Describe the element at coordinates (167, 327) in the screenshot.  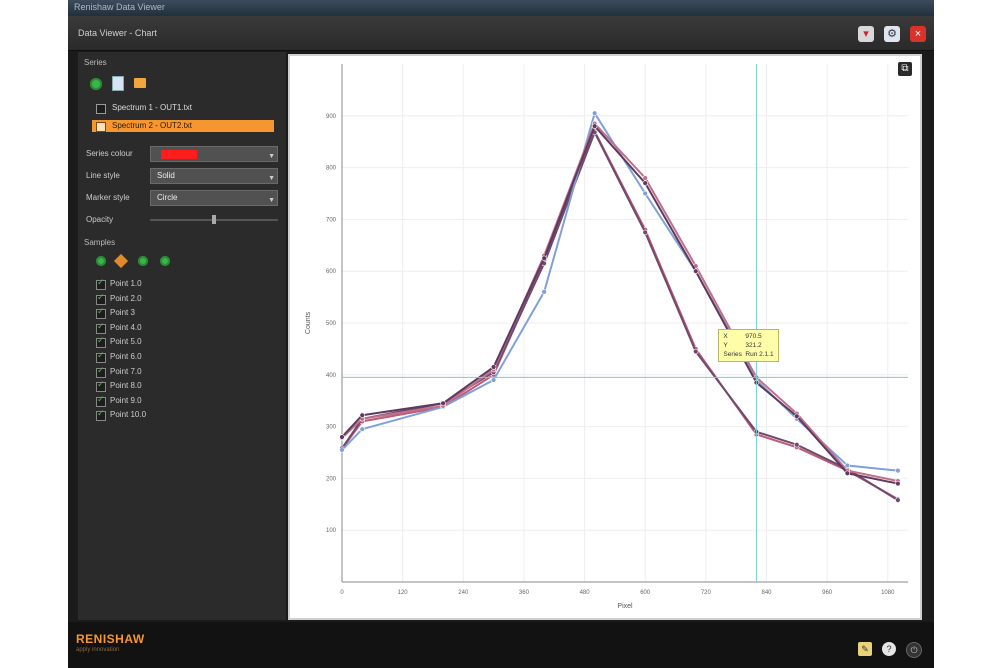
I see `sample-item: ✓ Point 4.0` at that location.